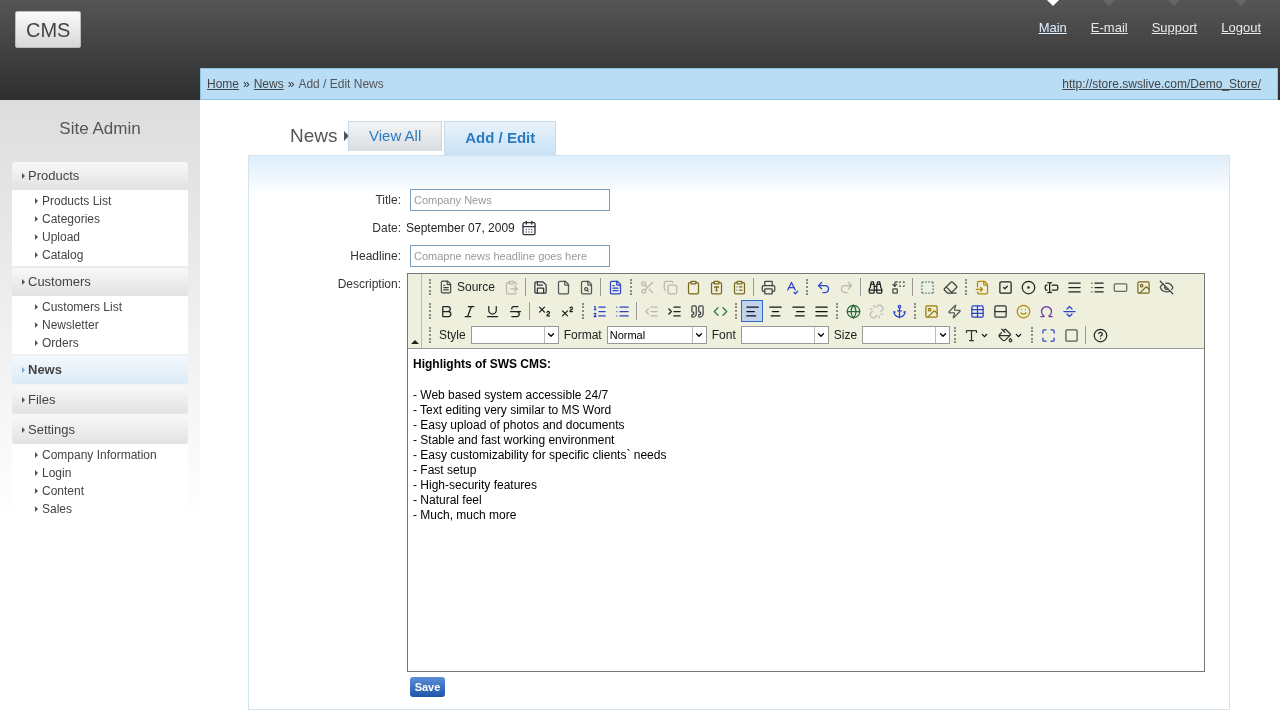  Describe the element at coordinates (528, 228) in the screenshot. I see `calendar-icon` at that location.